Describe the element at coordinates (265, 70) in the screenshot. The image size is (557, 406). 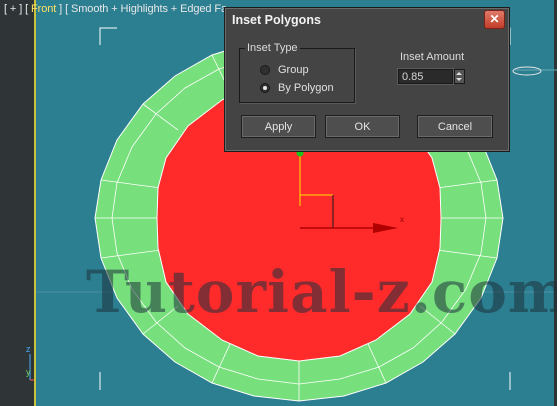
I see `radio-group-dot` at that location.